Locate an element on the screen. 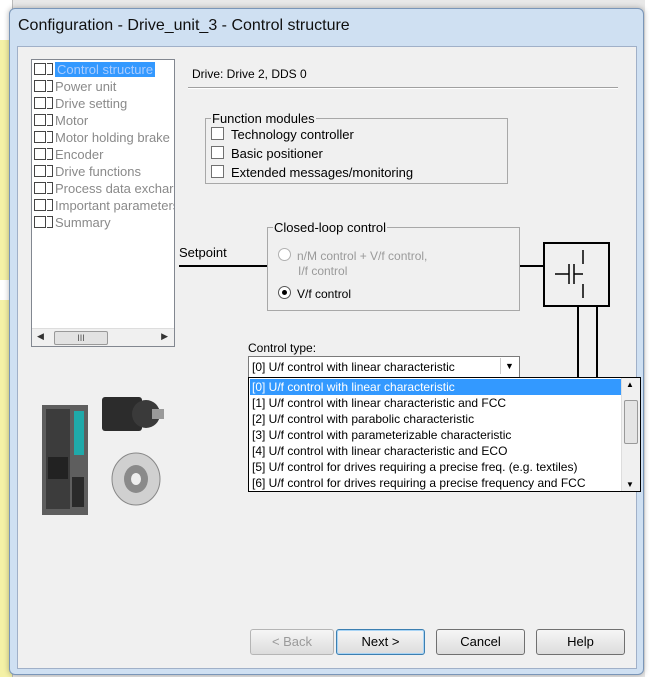 The width and height of the screenshot is (653, 677). tree-item-motor-holding-brake: Motor holding brake is located at coordinates (102, 138).